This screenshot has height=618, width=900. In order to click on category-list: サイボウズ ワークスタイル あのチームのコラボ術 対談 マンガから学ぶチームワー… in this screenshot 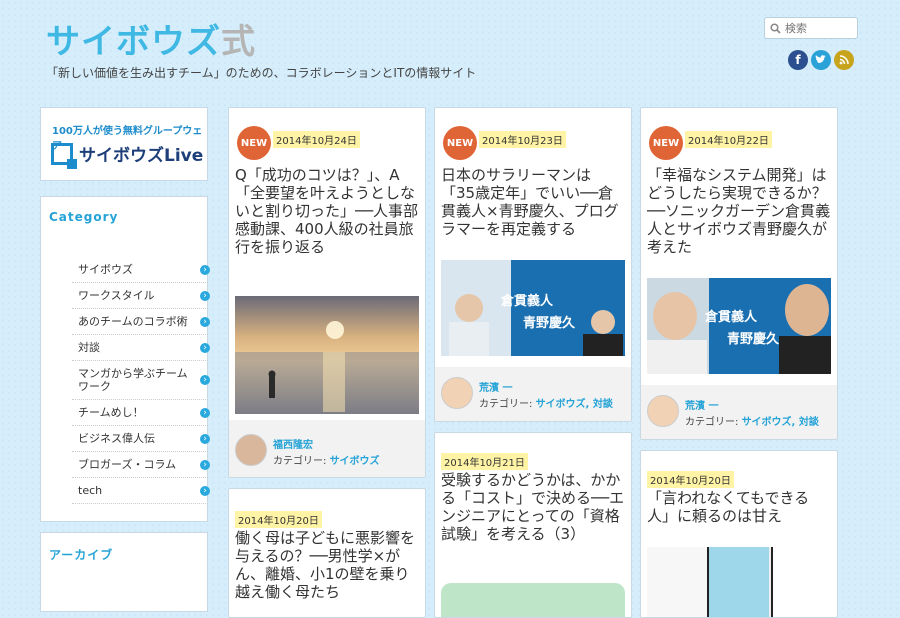, I will do `click(141, 380)`.